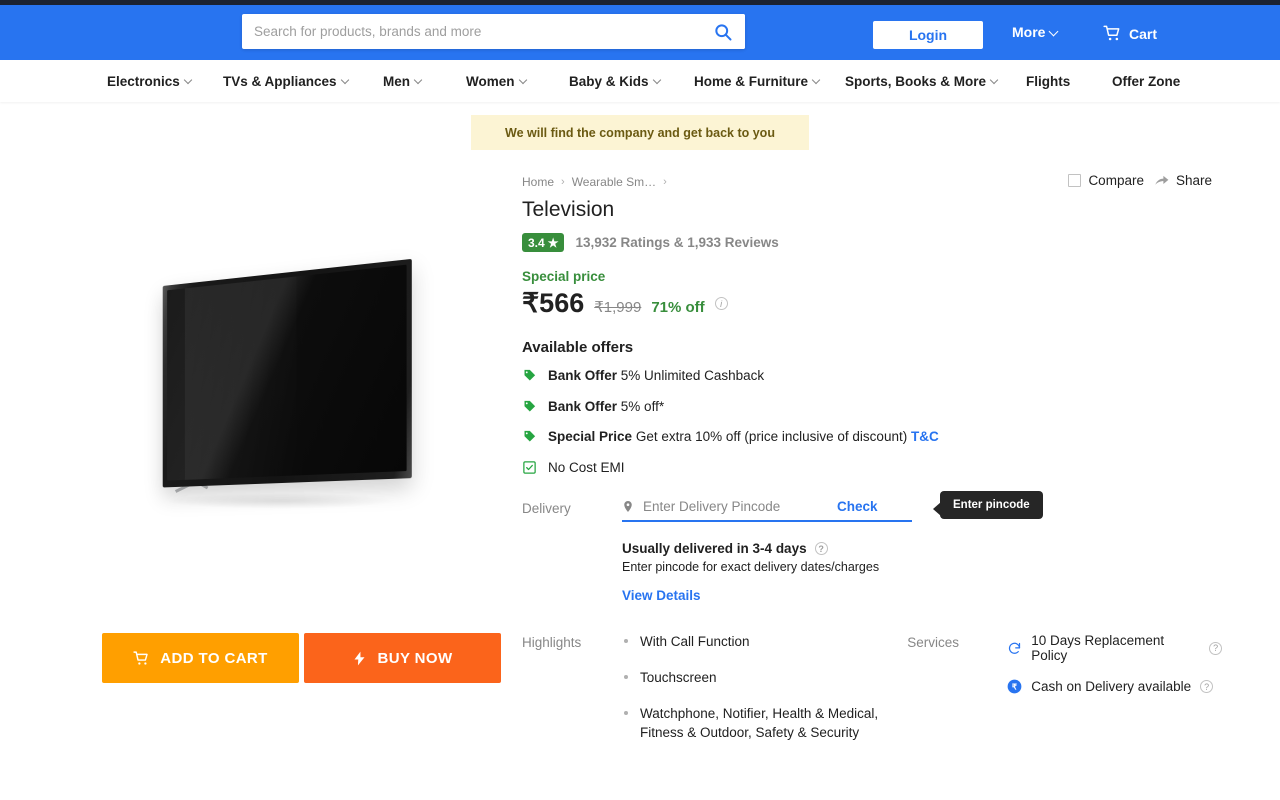 The height and width of the screenshot is (800, 1280). I want to click on discount-percent: 71% off, so click(678, 307).